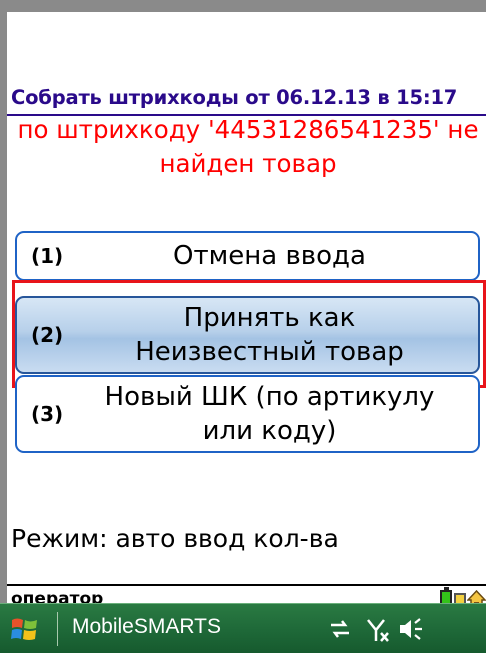 The image size is (486, 653). I want to click on option-accept-unknown-button: (2) Принять как Неизвестный товар, so click(247, 335).